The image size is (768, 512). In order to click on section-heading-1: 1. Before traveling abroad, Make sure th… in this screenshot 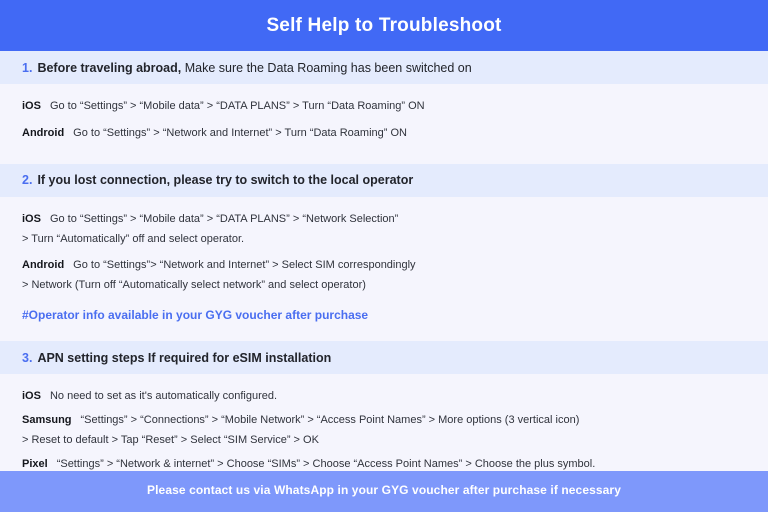, I will do `click(384, 67)`.